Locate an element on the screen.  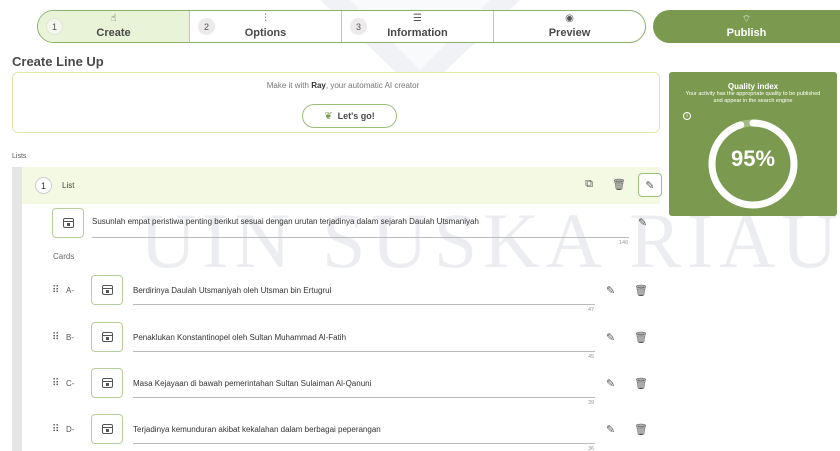
step-label: Information is located at coordinates (417, 33).